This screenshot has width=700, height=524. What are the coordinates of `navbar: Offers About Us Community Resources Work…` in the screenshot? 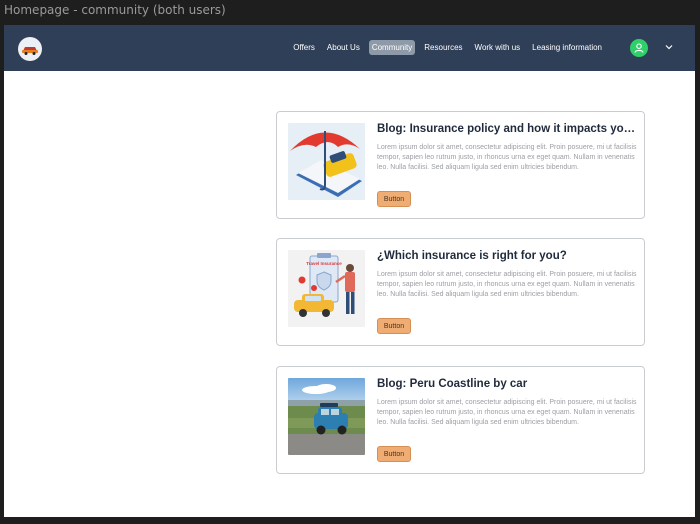 It's located at (349, 48).